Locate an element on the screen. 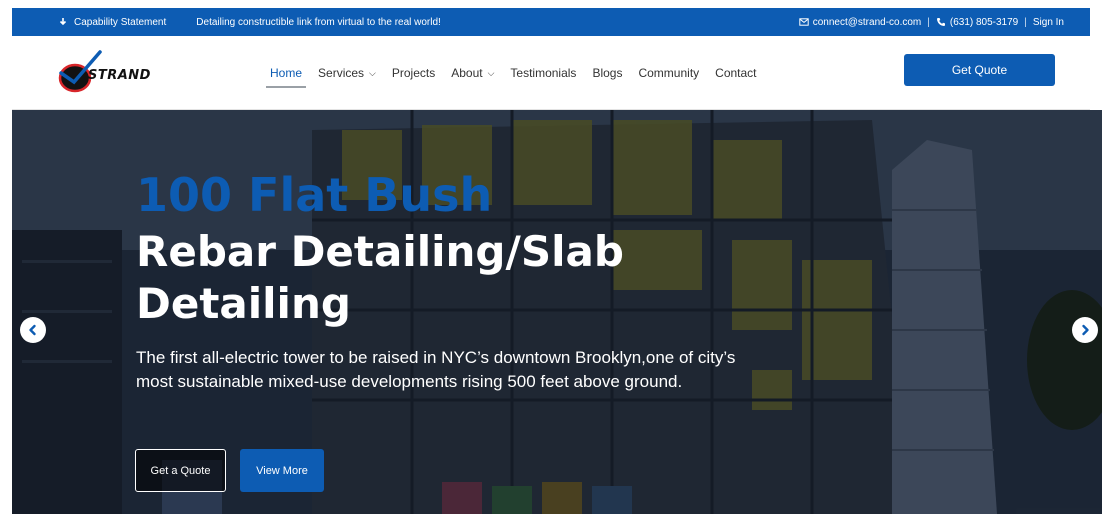 The image size is (1102, 514). slider-prev-button is located at coordinates (33, 330).